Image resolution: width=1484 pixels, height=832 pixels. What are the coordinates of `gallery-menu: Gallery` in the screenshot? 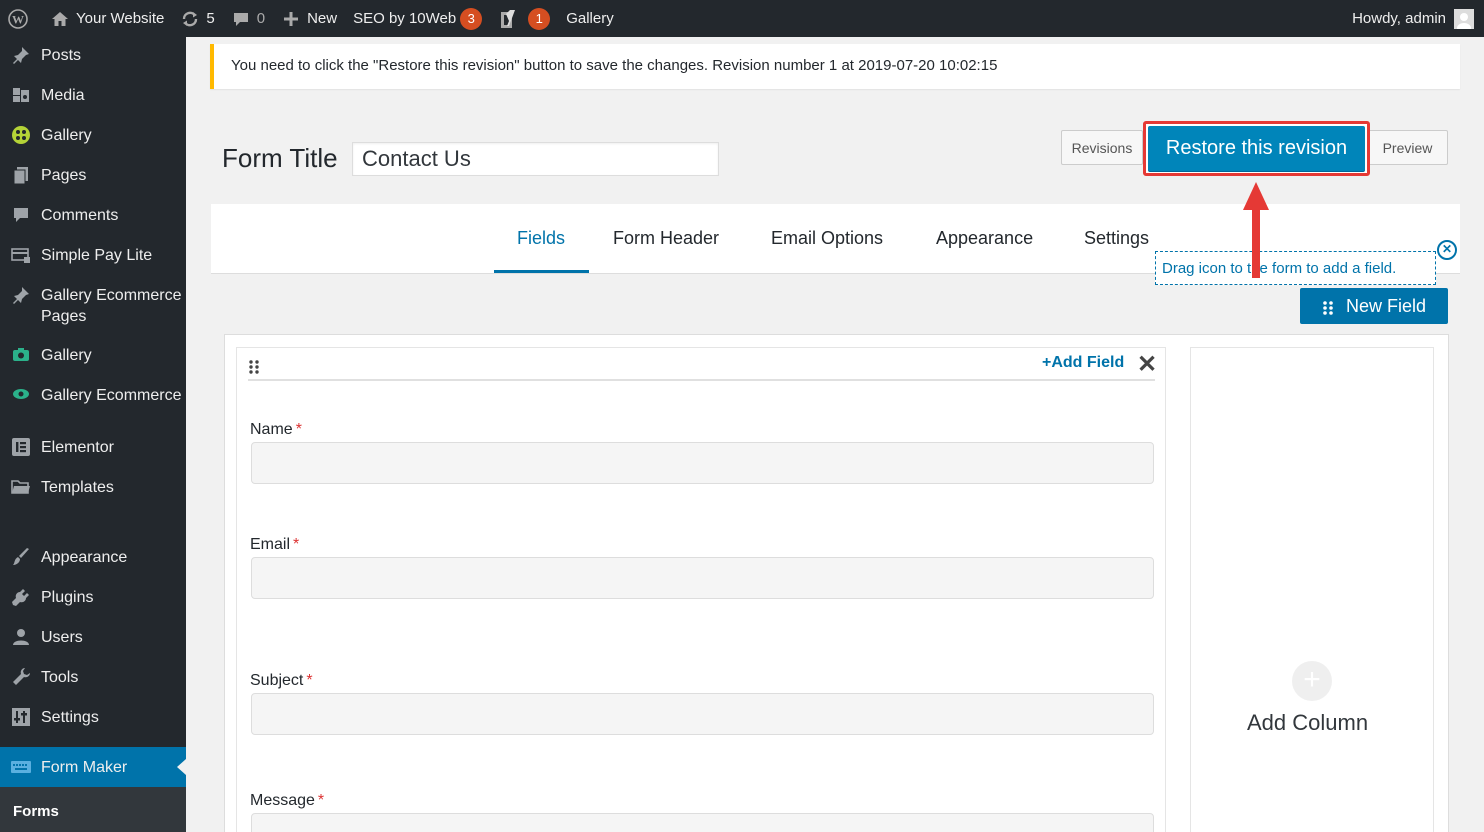 It's located at (590, 18).